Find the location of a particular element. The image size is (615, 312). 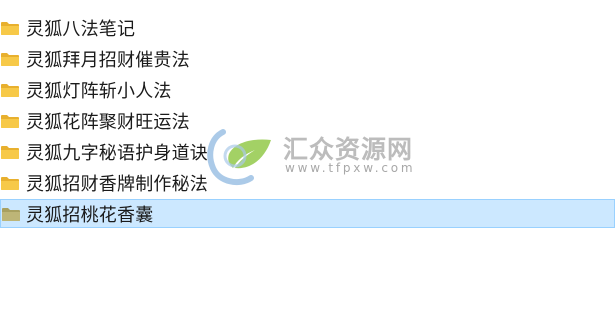

folder-name: 灵狐花阵聚财旺运法 is located at coordinates (108, 122).